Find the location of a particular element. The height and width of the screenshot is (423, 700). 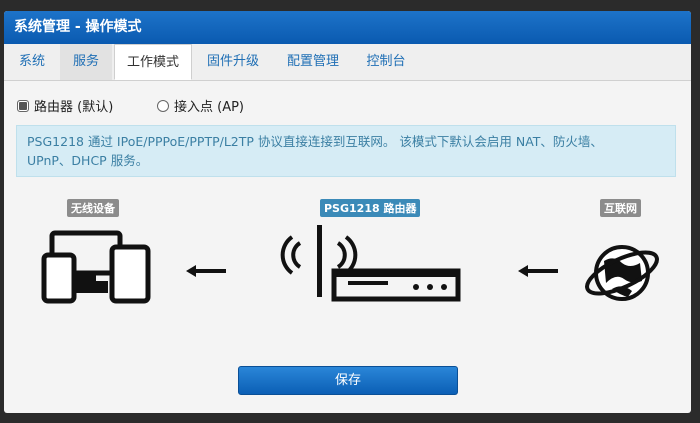

tab-console: 控制台 is located at coordinates (386, 62).